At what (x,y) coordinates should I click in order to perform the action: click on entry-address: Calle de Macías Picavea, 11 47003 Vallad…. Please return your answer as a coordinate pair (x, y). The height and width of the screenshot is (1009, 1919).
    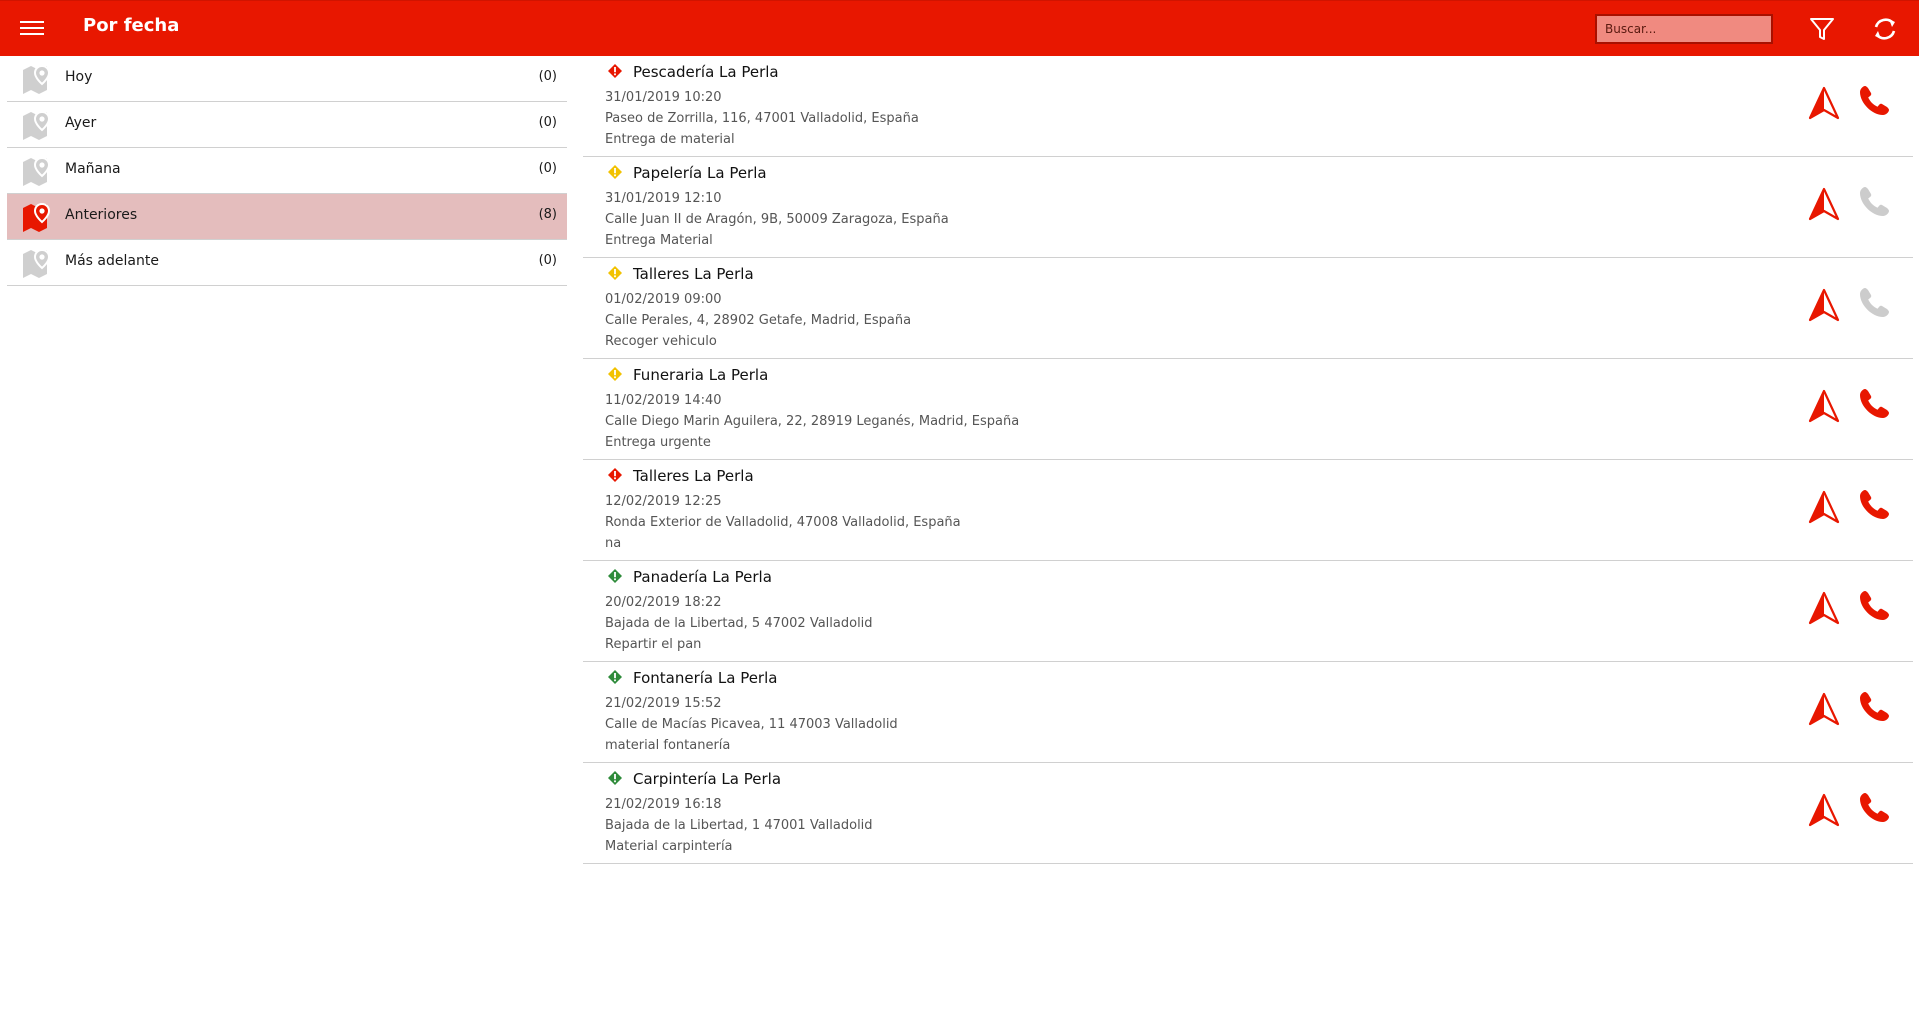
    Looking at the image, I should click on (751, 724).